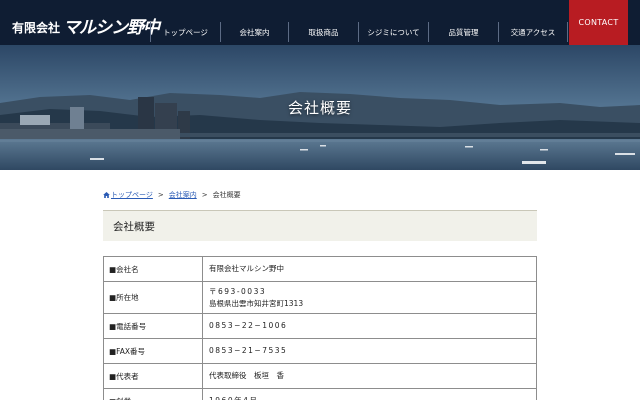 The height and width of the screenshot is (400, 640). What do you see at coordinates (369, 376) in the screenshot?
I see `row-value-representative: 代表取締役 板垣 香` at bounding box center [369, 376].